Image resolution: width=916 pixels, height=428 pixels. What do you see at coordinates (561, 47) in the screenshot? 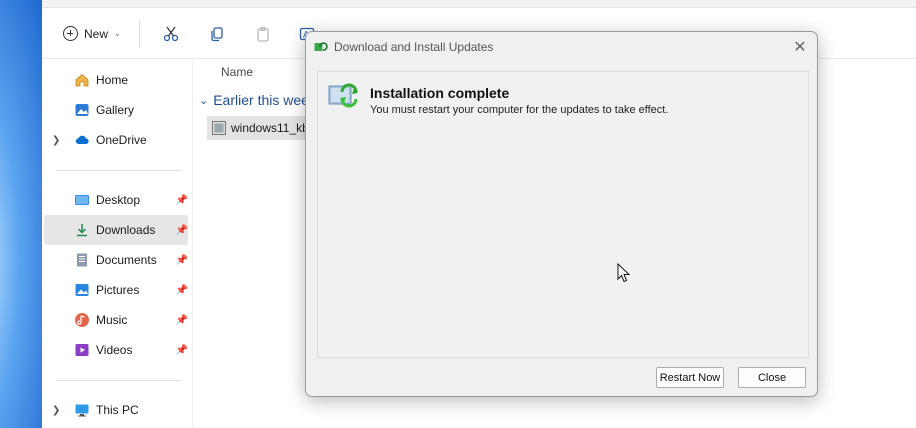
I see `dialog-titlebar: Download and Install Updates` at bounding box center [561, 47].